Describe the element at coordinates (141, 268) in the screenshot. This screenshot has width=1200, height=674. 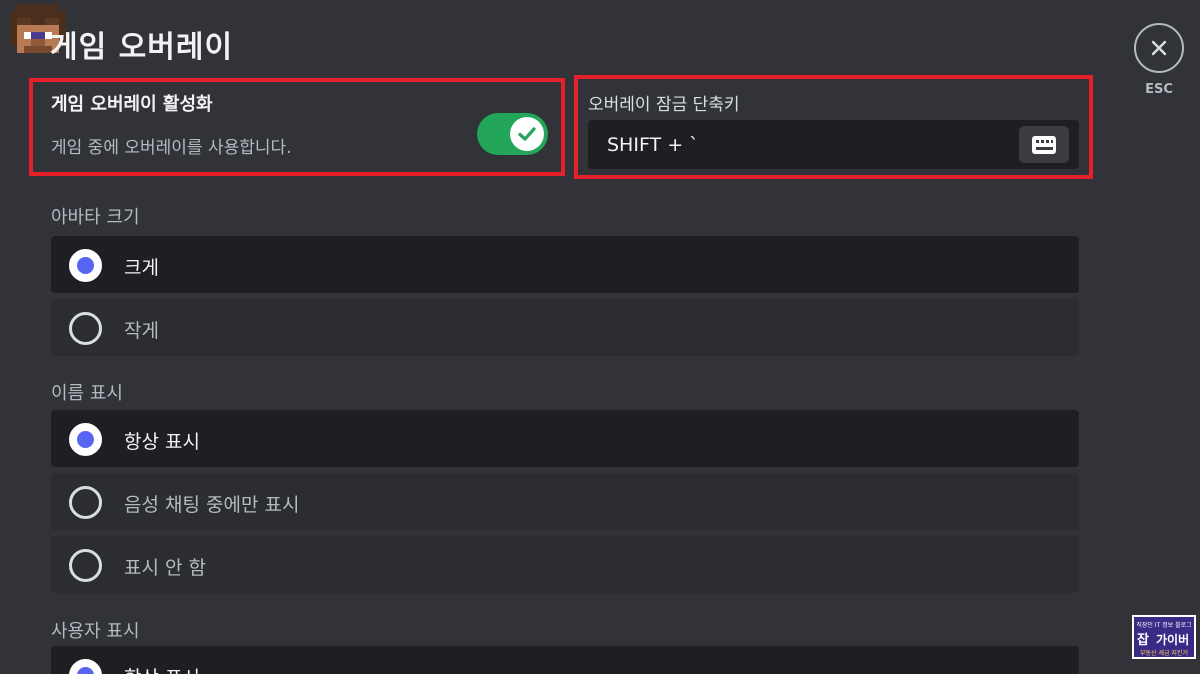
I see `option-label: 크게` at that location.